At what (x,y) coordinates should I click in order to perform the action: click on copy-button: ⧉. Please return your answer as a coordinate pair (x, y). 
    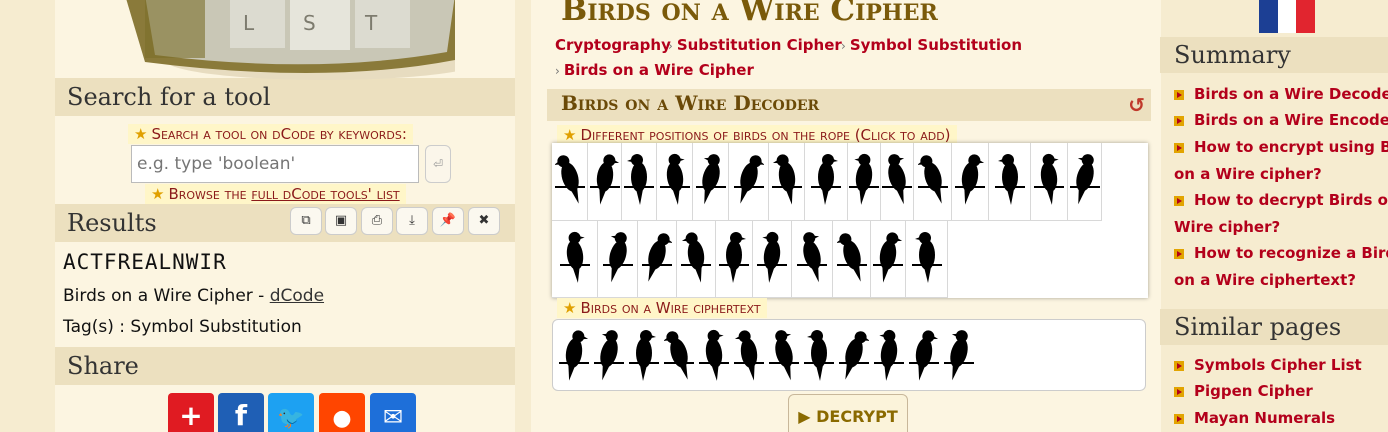
    Looking at the image, I should click on (306, 221).